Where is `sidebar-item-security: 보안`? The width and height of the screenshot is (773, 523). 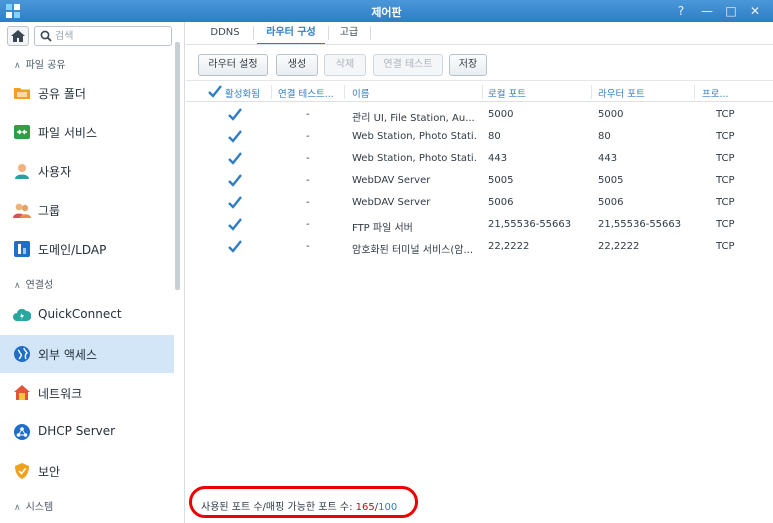
sidebar-item-security: 보안 is located at coordinates (87, 471).